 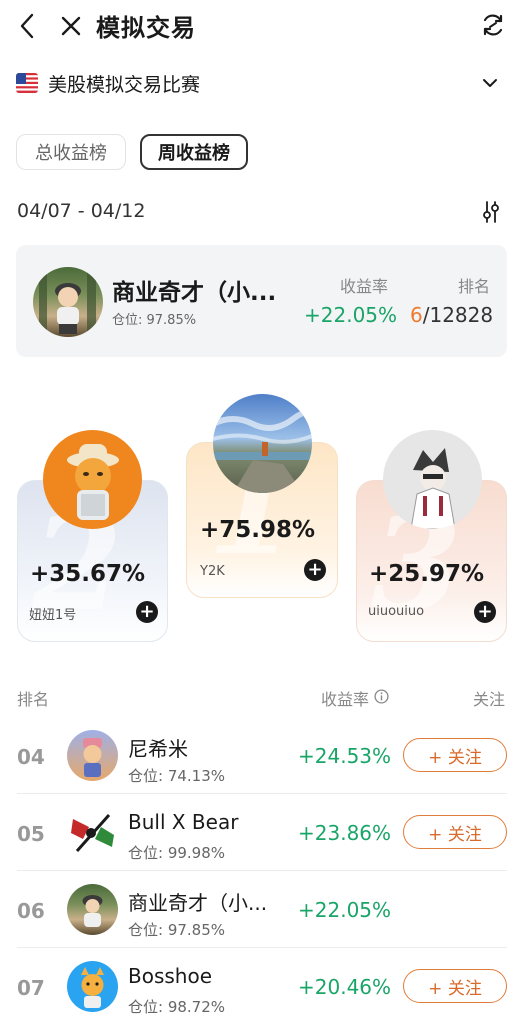 I want to click on list-item: 05 Bull X Bear 仓位: 99.98% +23.86% + 关注, so click(x=253, y=832).